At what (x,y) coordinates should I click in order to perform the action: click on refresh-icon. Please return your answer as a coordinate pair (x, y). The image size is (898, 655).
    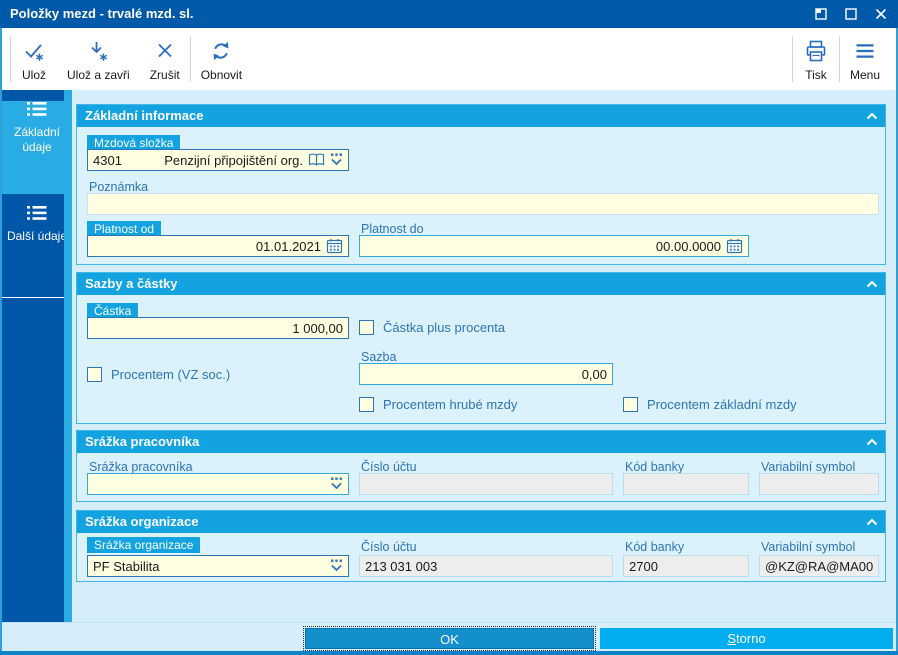
    Looking at the image, I should click on (221, 52).